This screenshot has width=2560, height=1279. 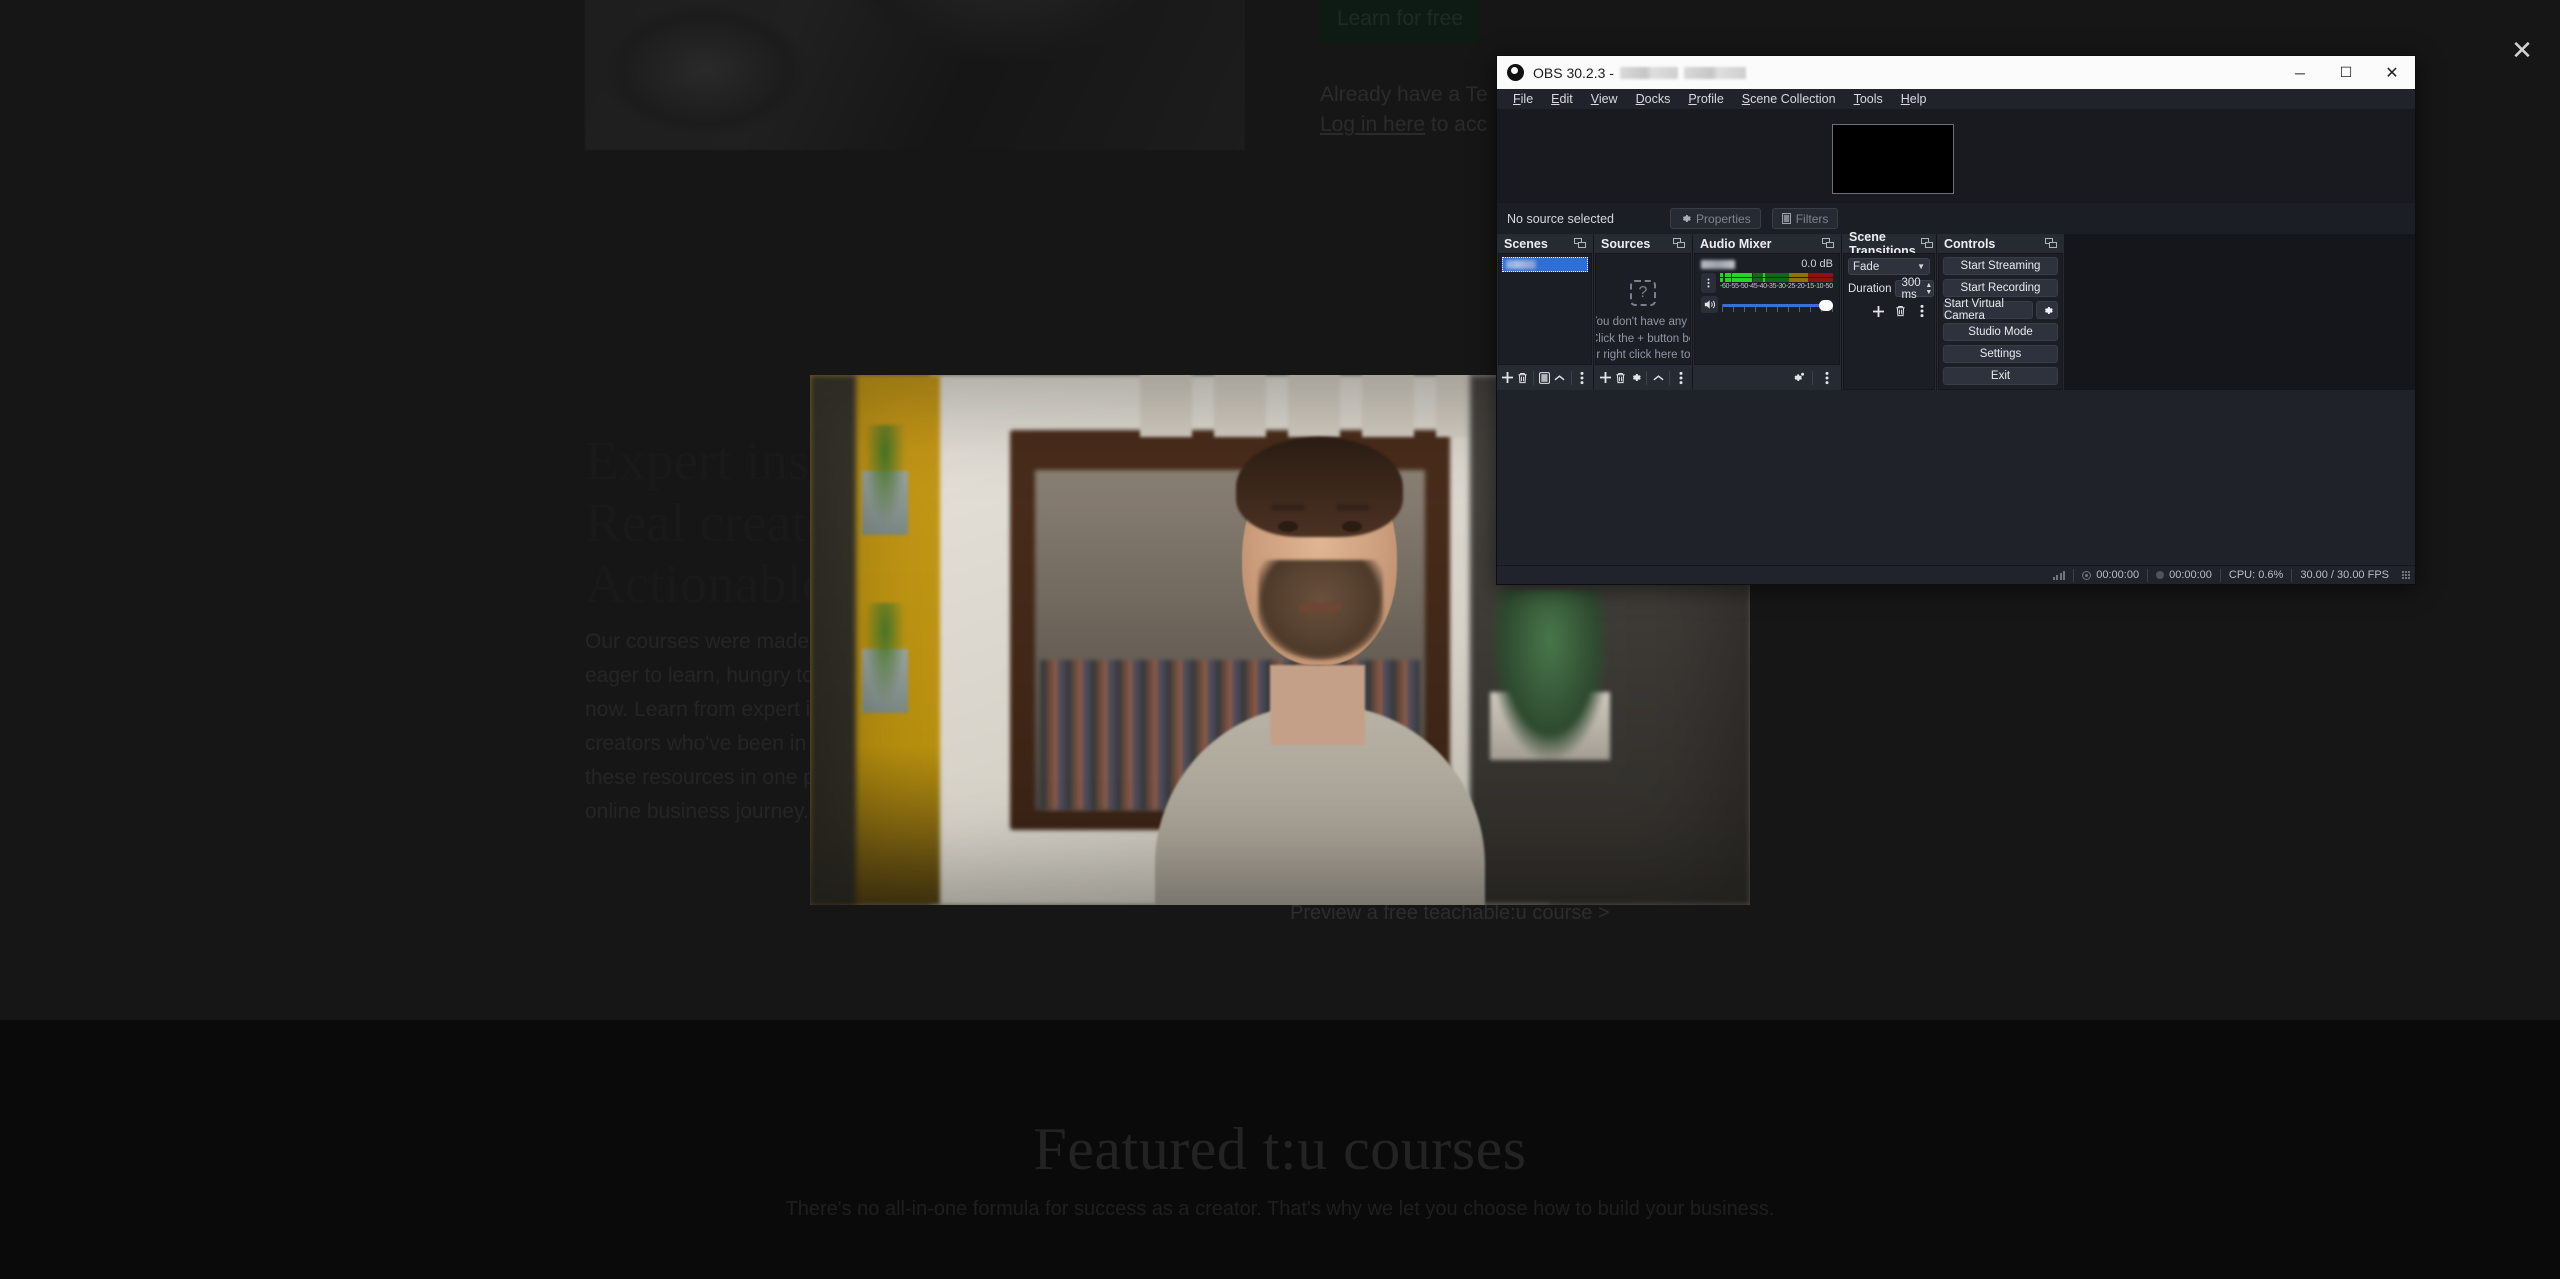 What do you see at coordinates (1889, 266) in the screenshot?
I see `transition-type-select: Fade ▼` at bounding box center [1889, 266].